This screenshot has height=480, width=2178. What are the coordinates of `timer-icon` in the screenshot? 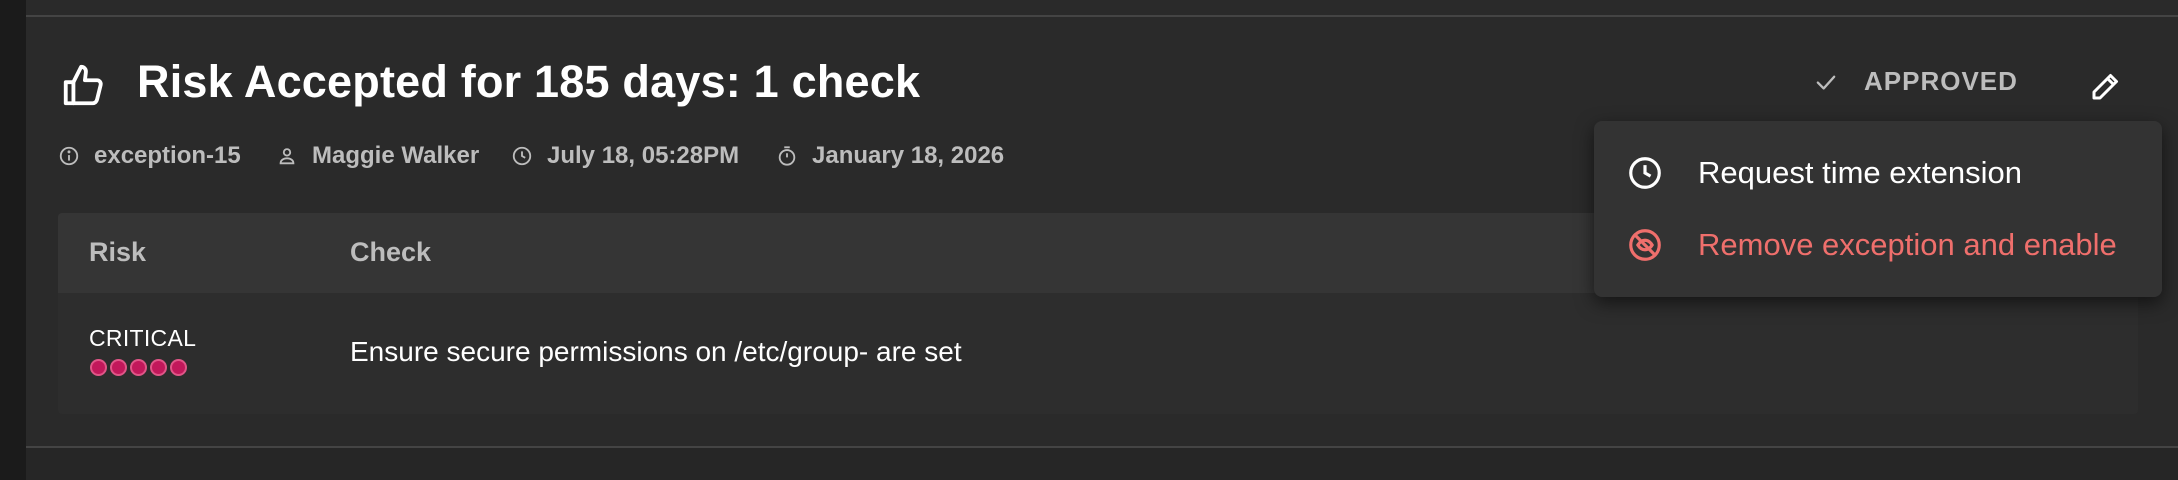 It's located at (787, 156).